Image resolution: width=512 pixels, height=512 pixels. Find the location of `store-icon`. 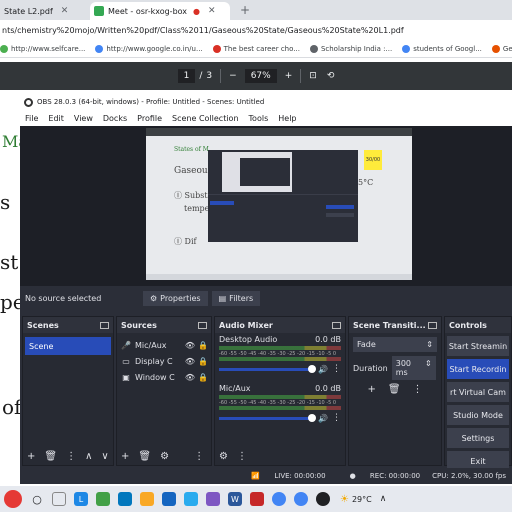

store-icon is located at coordinates (103, 499).